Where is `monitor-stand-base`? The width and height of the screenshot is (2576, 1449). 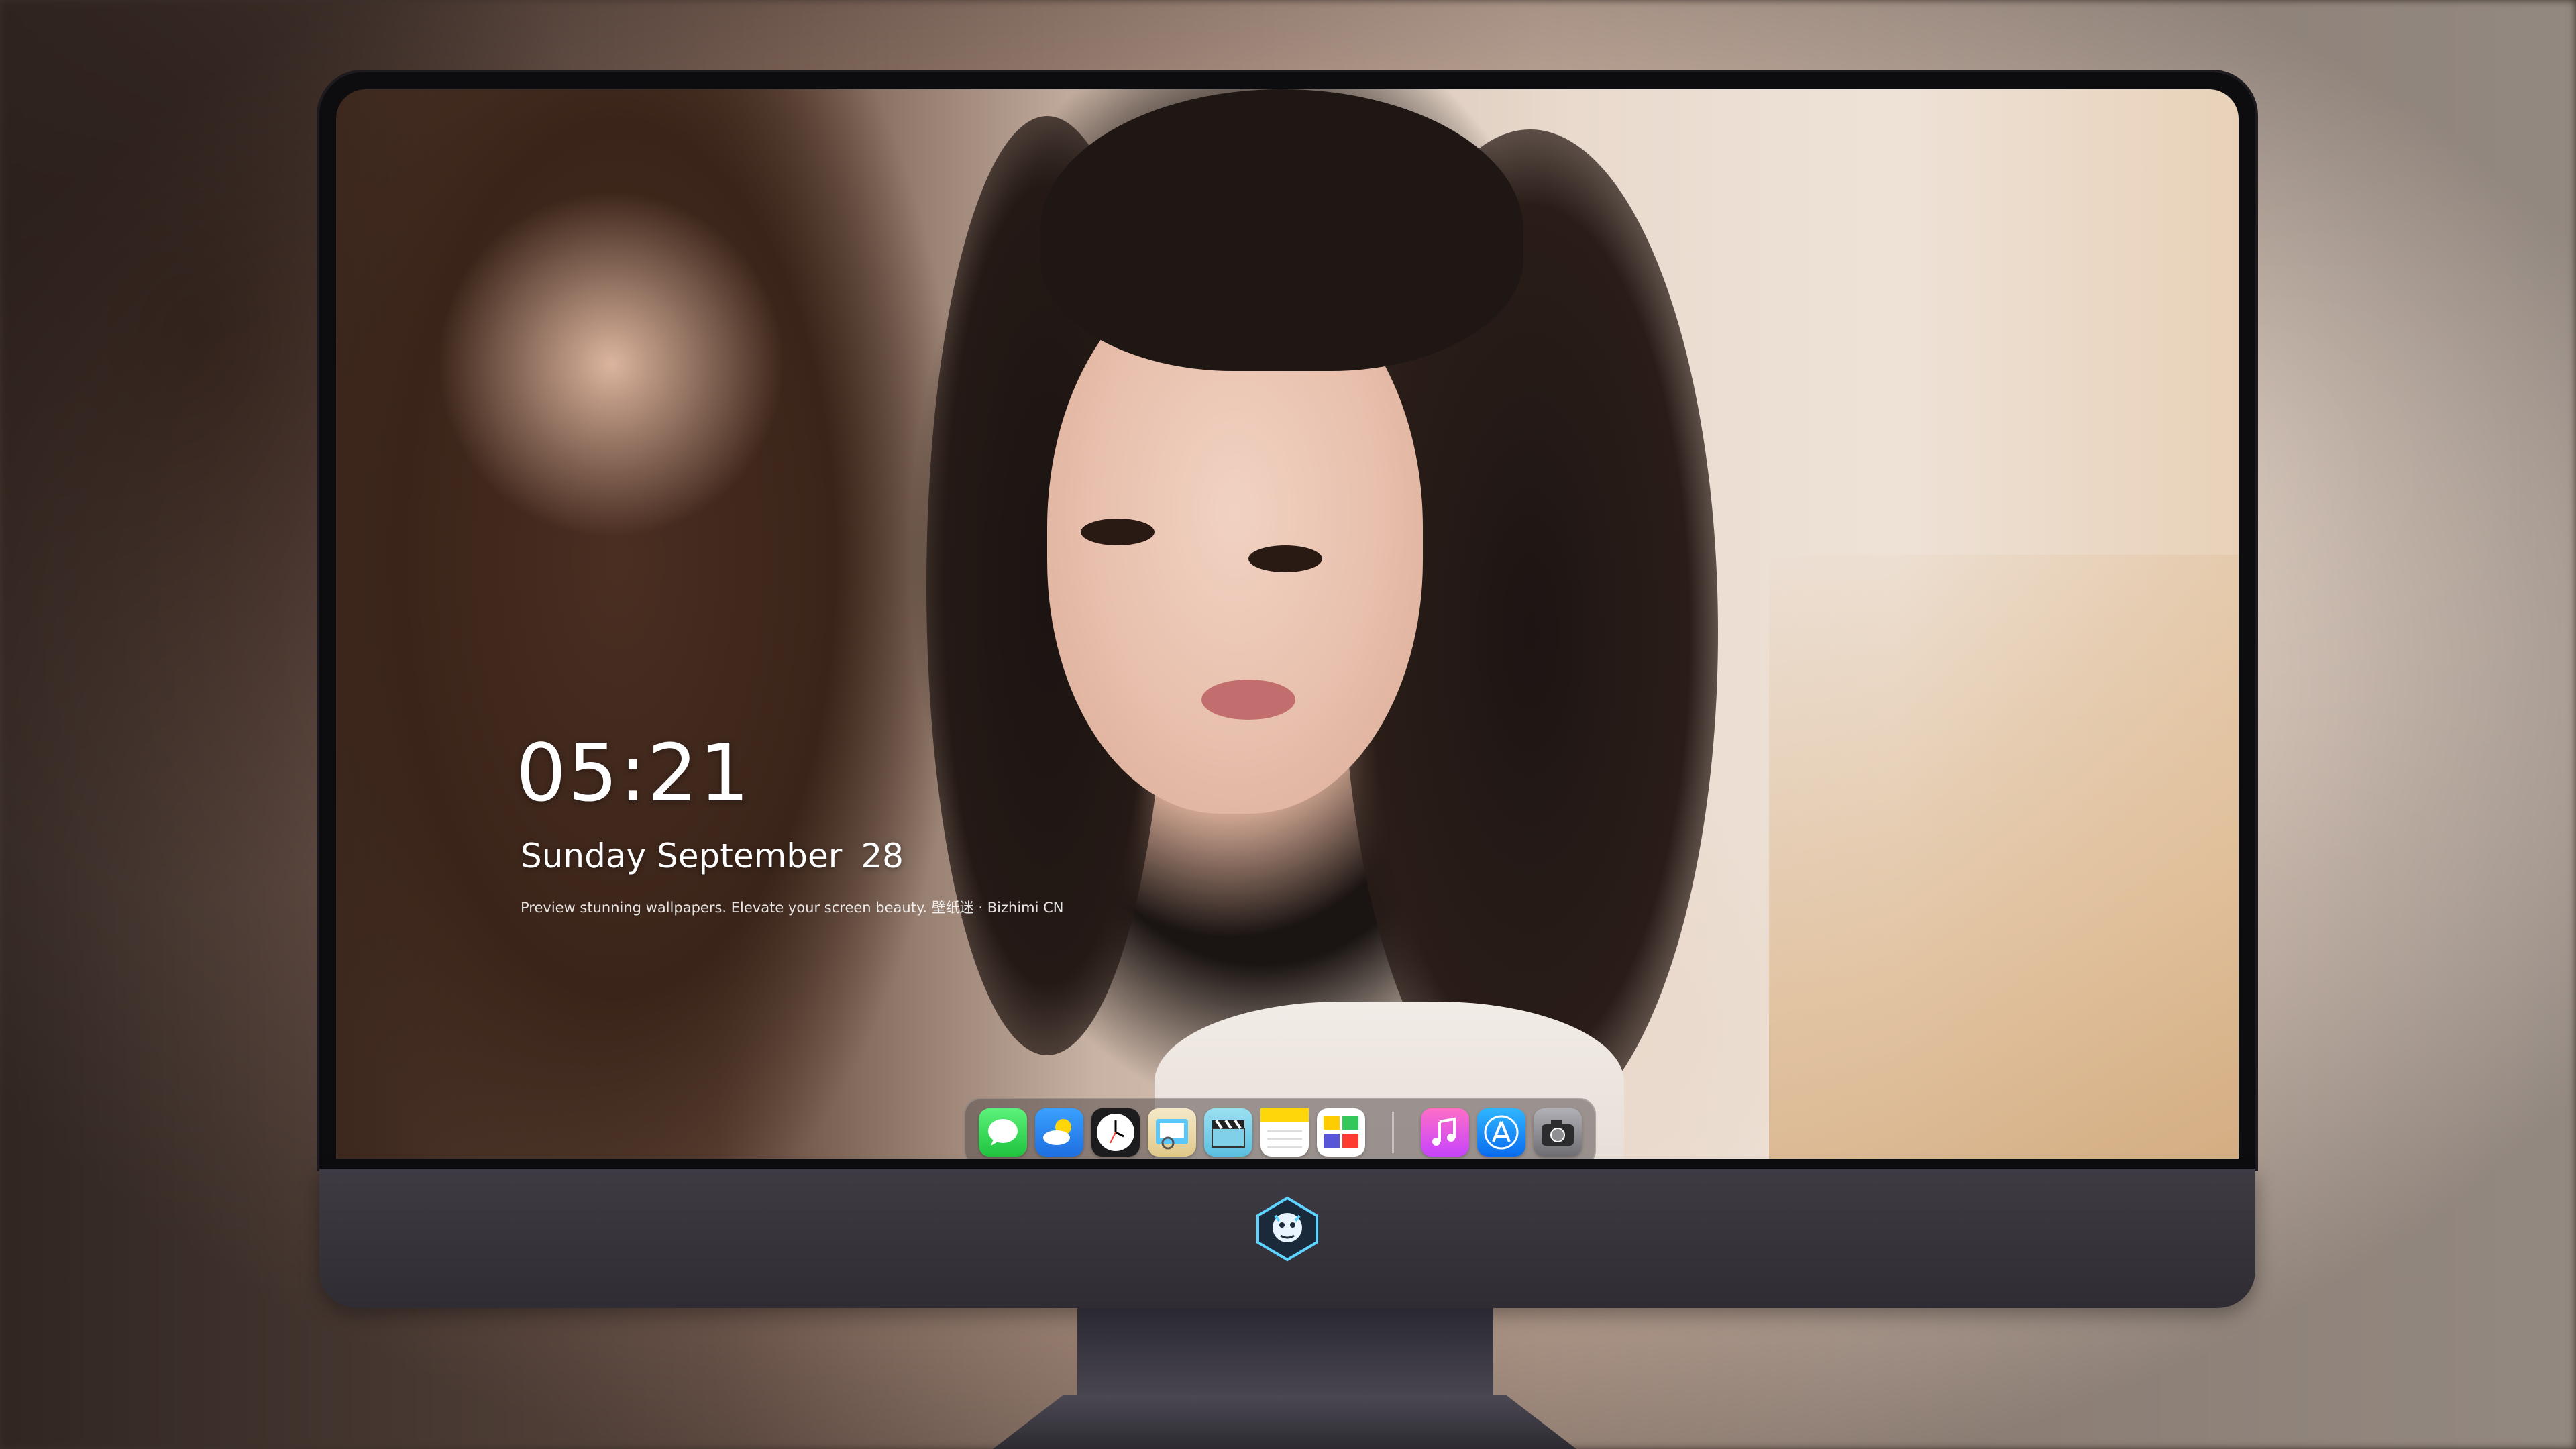
monitor-stand-base is located at coordinates (1284, 1422).